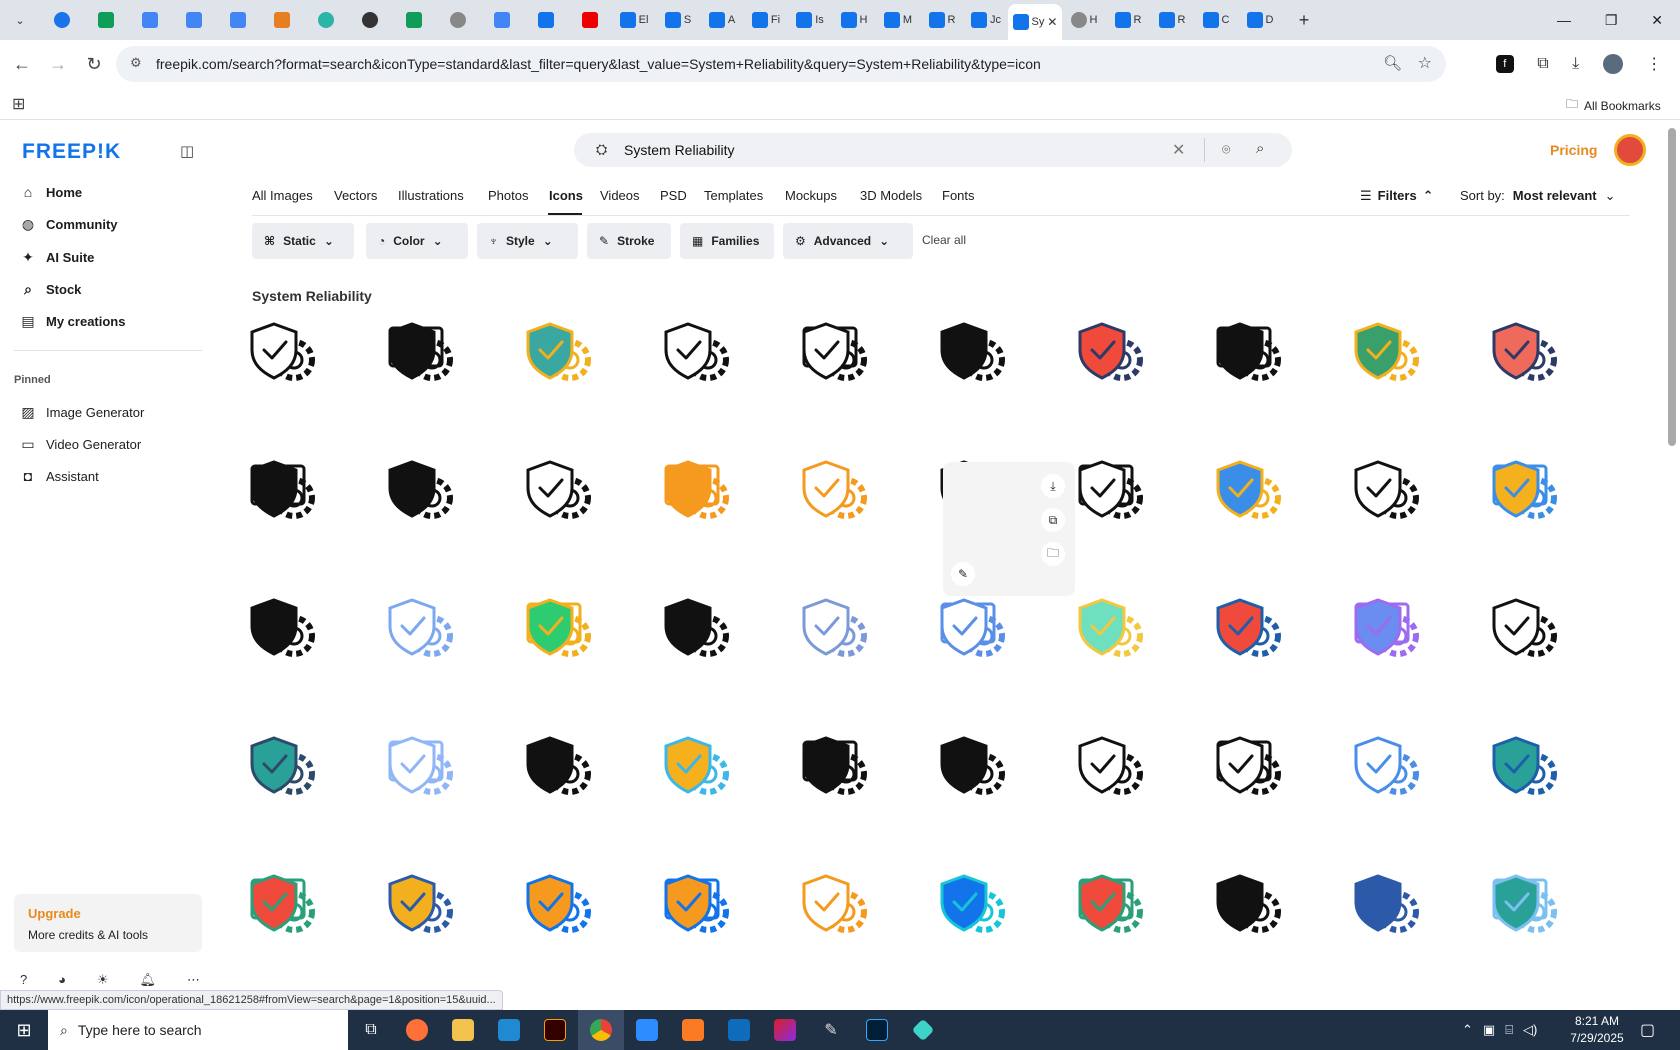  I want to click on filters-toggle: ☰ Filters ⌃, so click(1397, 196).